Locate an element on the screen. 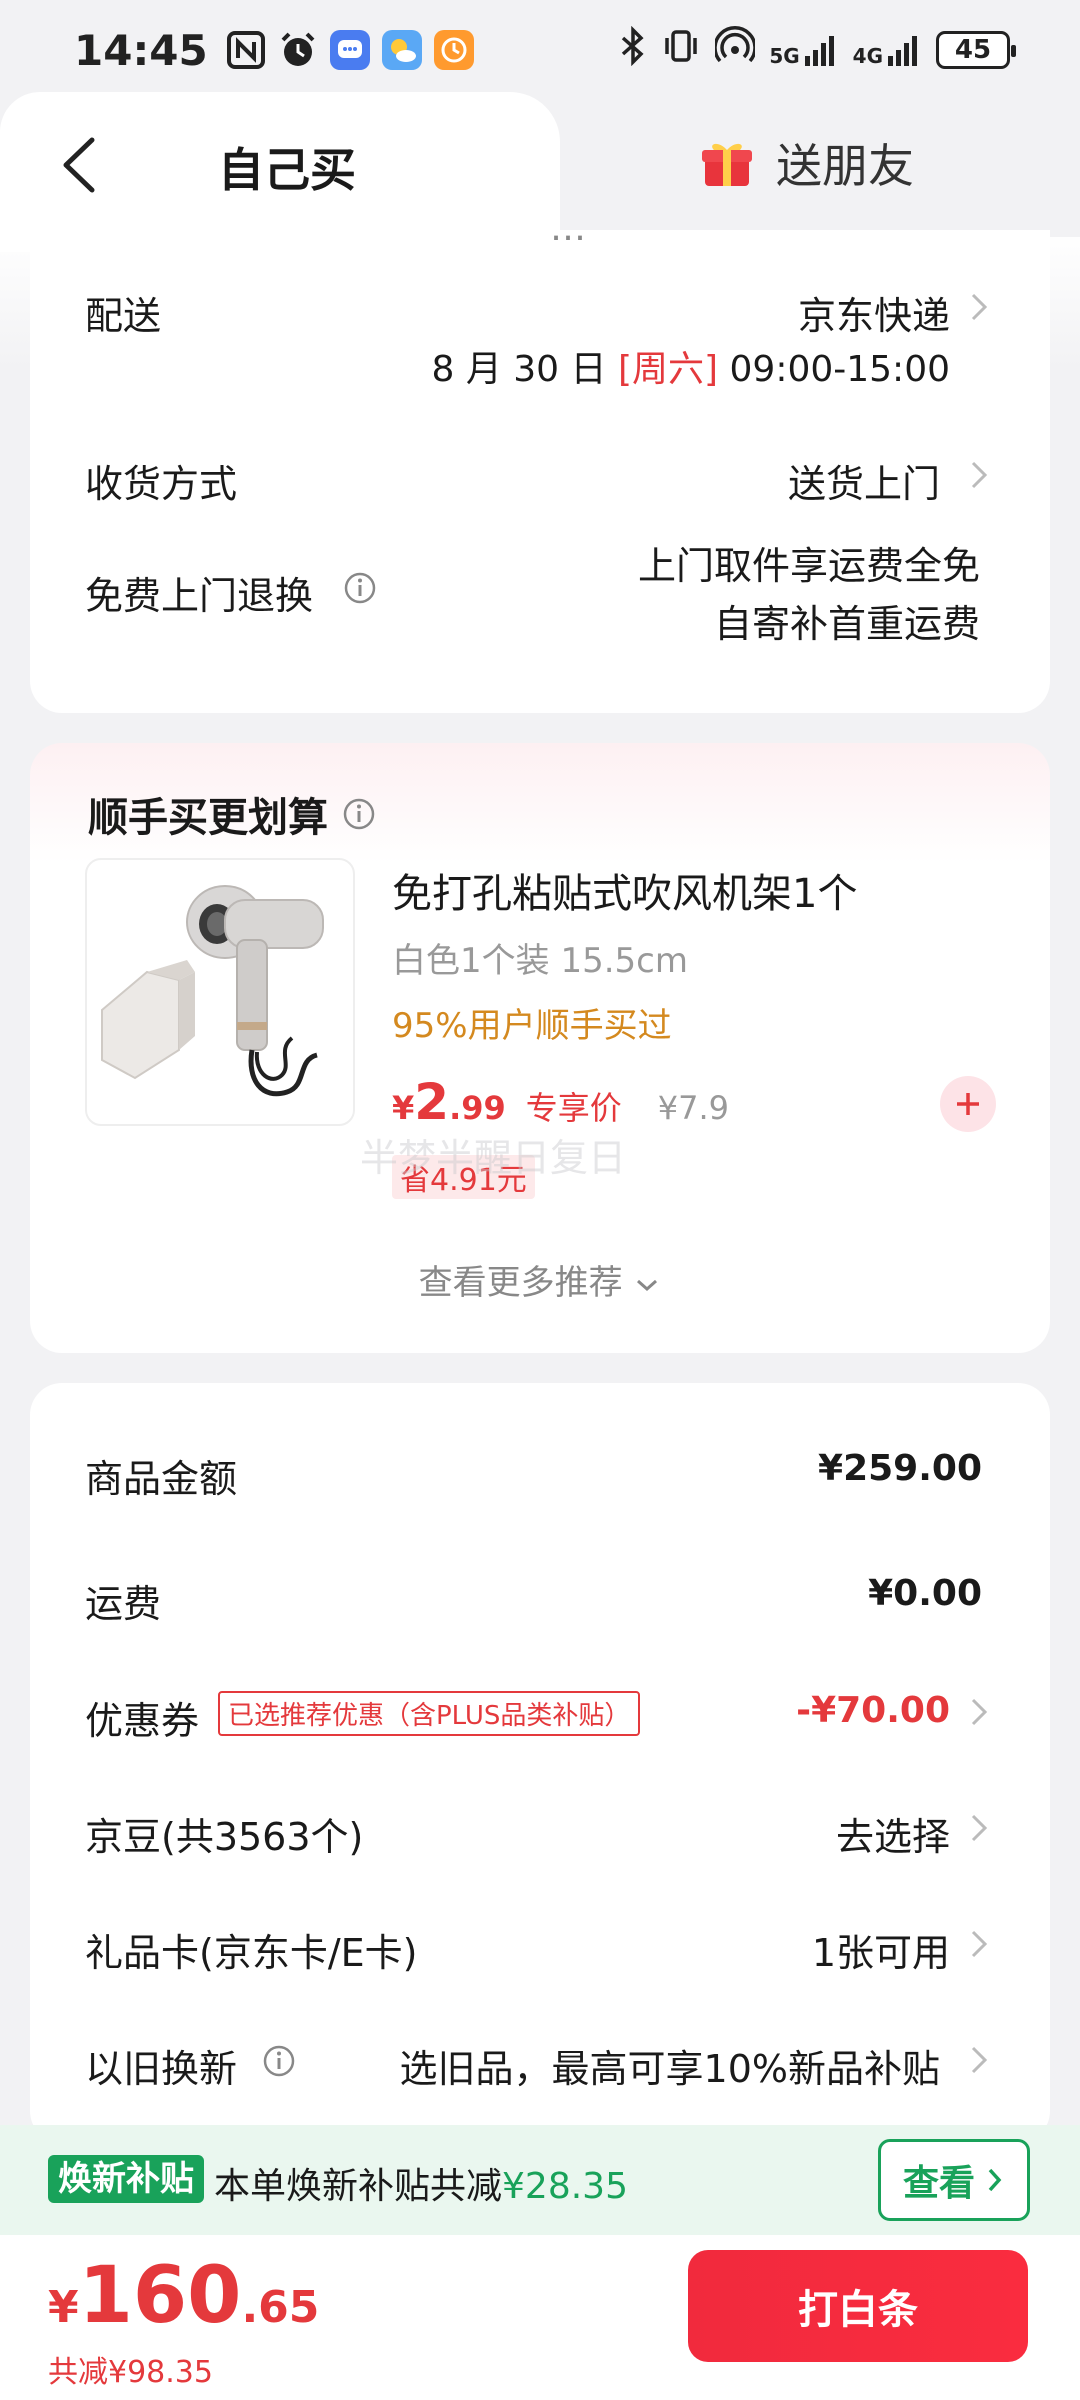 The height and width of the screenshot is (2400, 1080). free-return-line2: 自寄补首重运费 is located at coordinates (846, 624).